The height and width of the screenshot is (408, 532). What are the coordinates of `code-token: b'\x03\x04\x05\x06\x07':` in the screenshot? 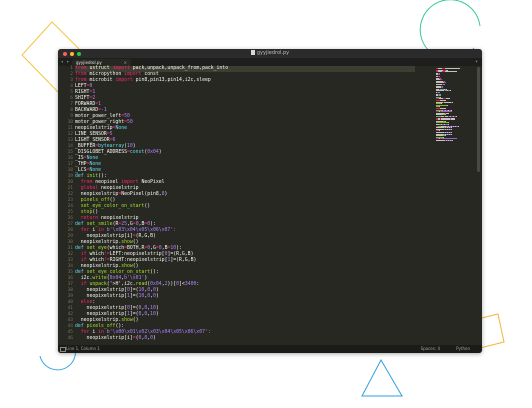 It's located at (141, 230).